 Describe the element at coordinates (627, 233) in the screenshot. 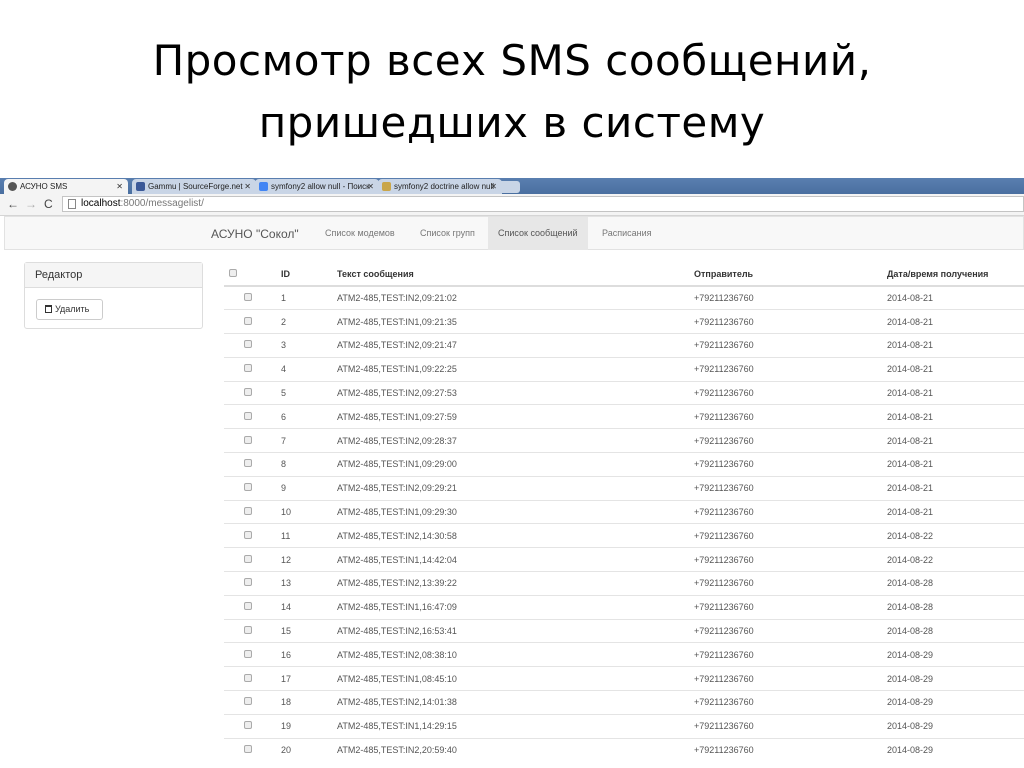

I see `nav-schedules: Расписания` at that location.